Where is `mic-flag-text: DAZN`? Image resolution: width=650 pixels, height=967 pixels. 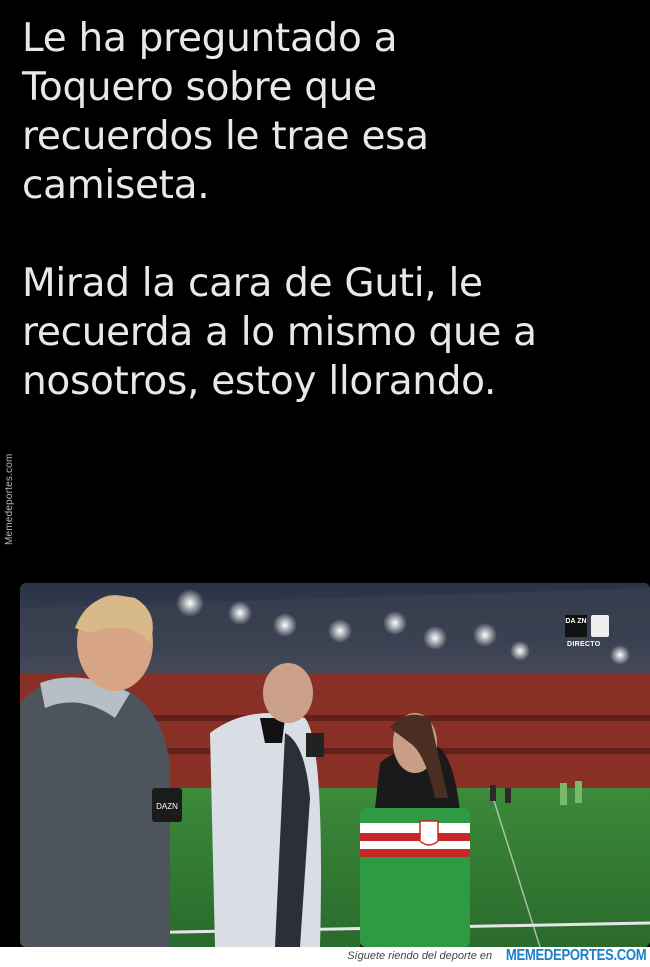
mic-flag-text: DAZN is located at coordinates (167, 806).